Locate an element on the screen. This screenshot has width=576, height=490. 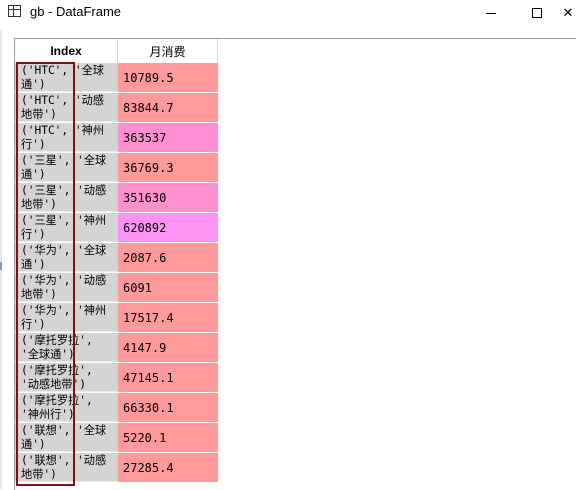
index-cell-line1: ('联想', '全球 is located at coordinates (64, 430).